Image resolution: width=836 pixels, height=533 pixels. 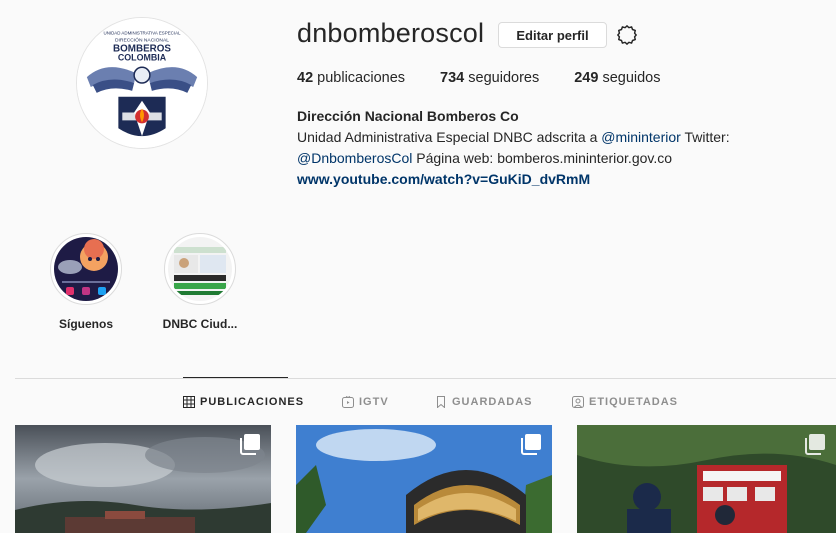 I want to click on profile-username: dnbomberoscol, so click(x=391, y=33).